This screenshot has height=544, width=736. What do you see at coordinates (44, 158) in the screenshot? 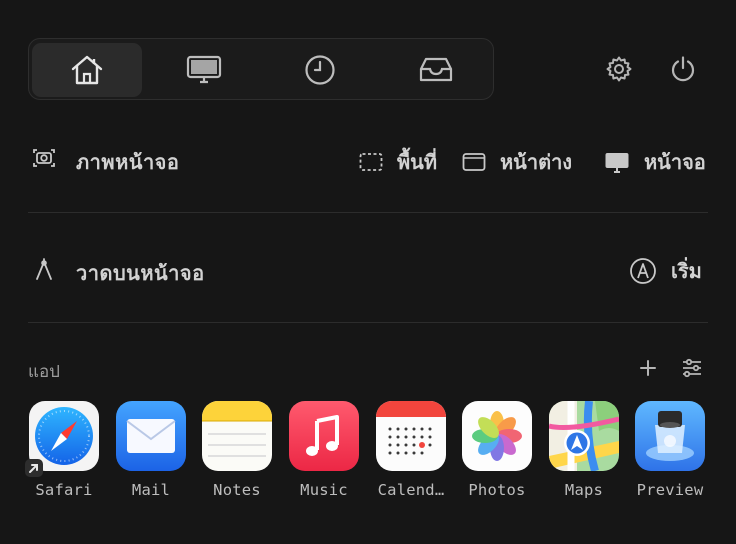
I see `camera-icon` at bounding box center [44, 158].